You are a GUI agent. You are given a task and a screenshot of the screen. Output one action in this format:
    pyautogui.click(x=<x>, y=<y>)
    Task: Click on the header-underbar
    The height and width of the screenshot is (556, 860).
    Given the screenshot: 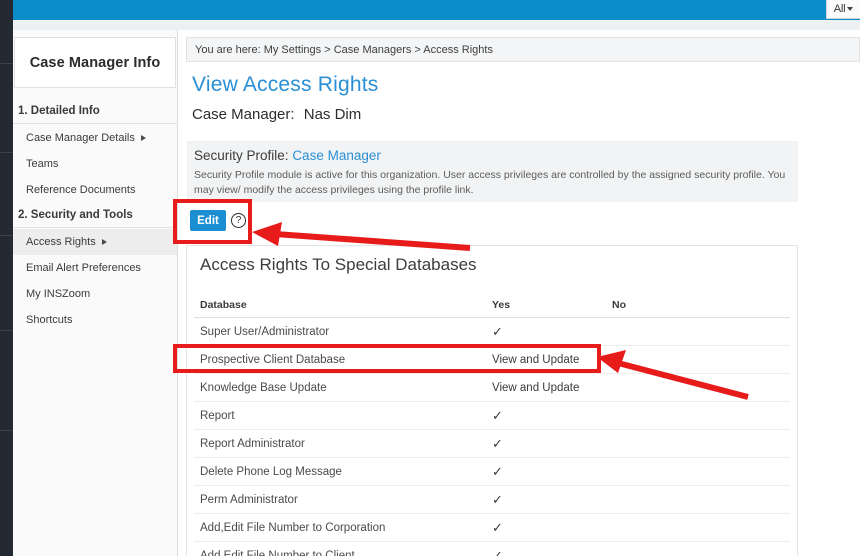 What is the action you would take?
    pyautogui.click(x=436, y=25)
    